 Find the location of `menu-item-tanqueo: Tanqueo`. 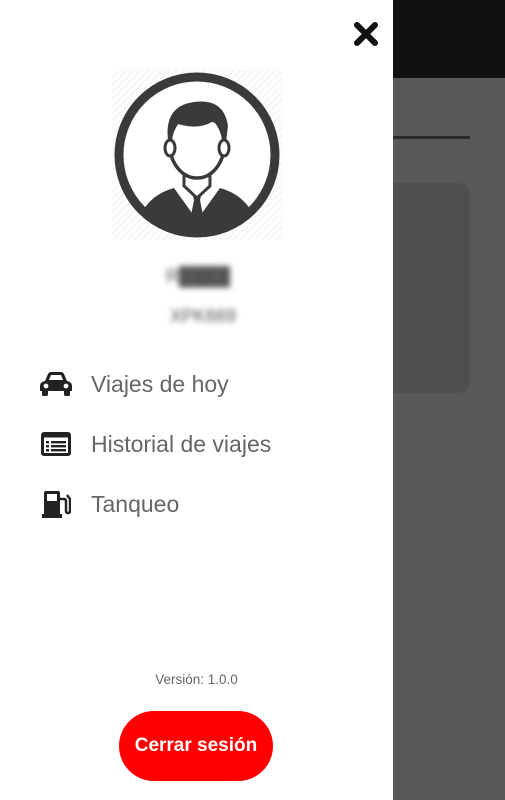

menu-item-tanqueo: Tanqueo is located at coordinates (196, 504).